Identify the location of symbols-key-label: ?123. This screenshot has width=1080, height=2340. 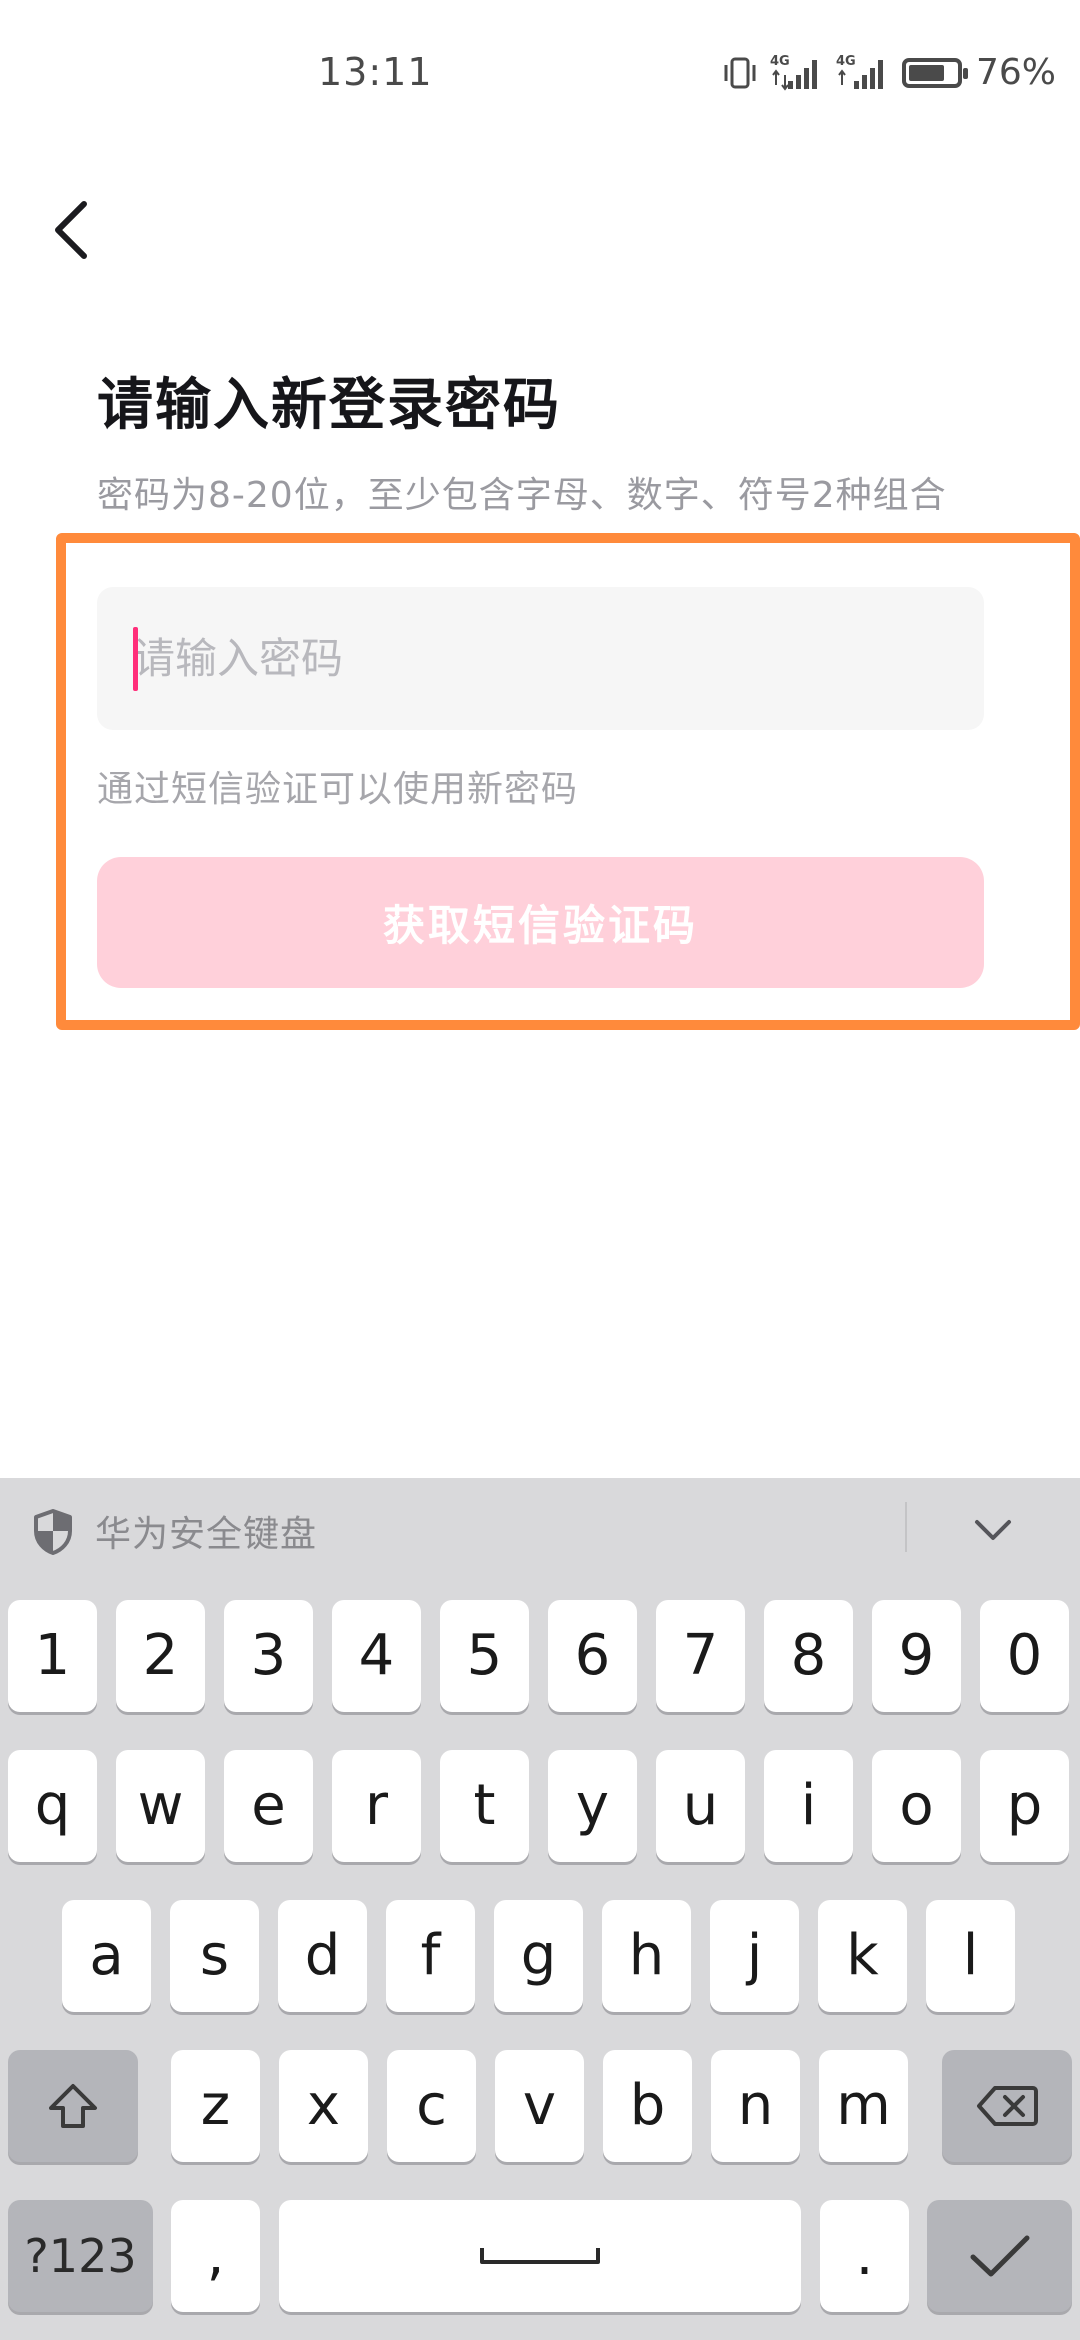
(80, 2256).